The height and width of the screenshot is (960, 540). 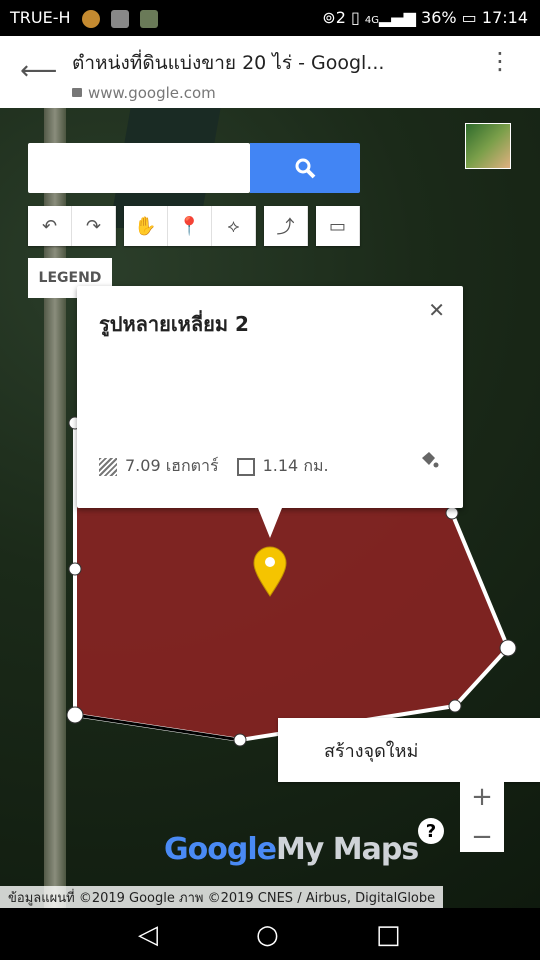 I want to click on nav-home-icon: ○, so click(x=267, y=935).